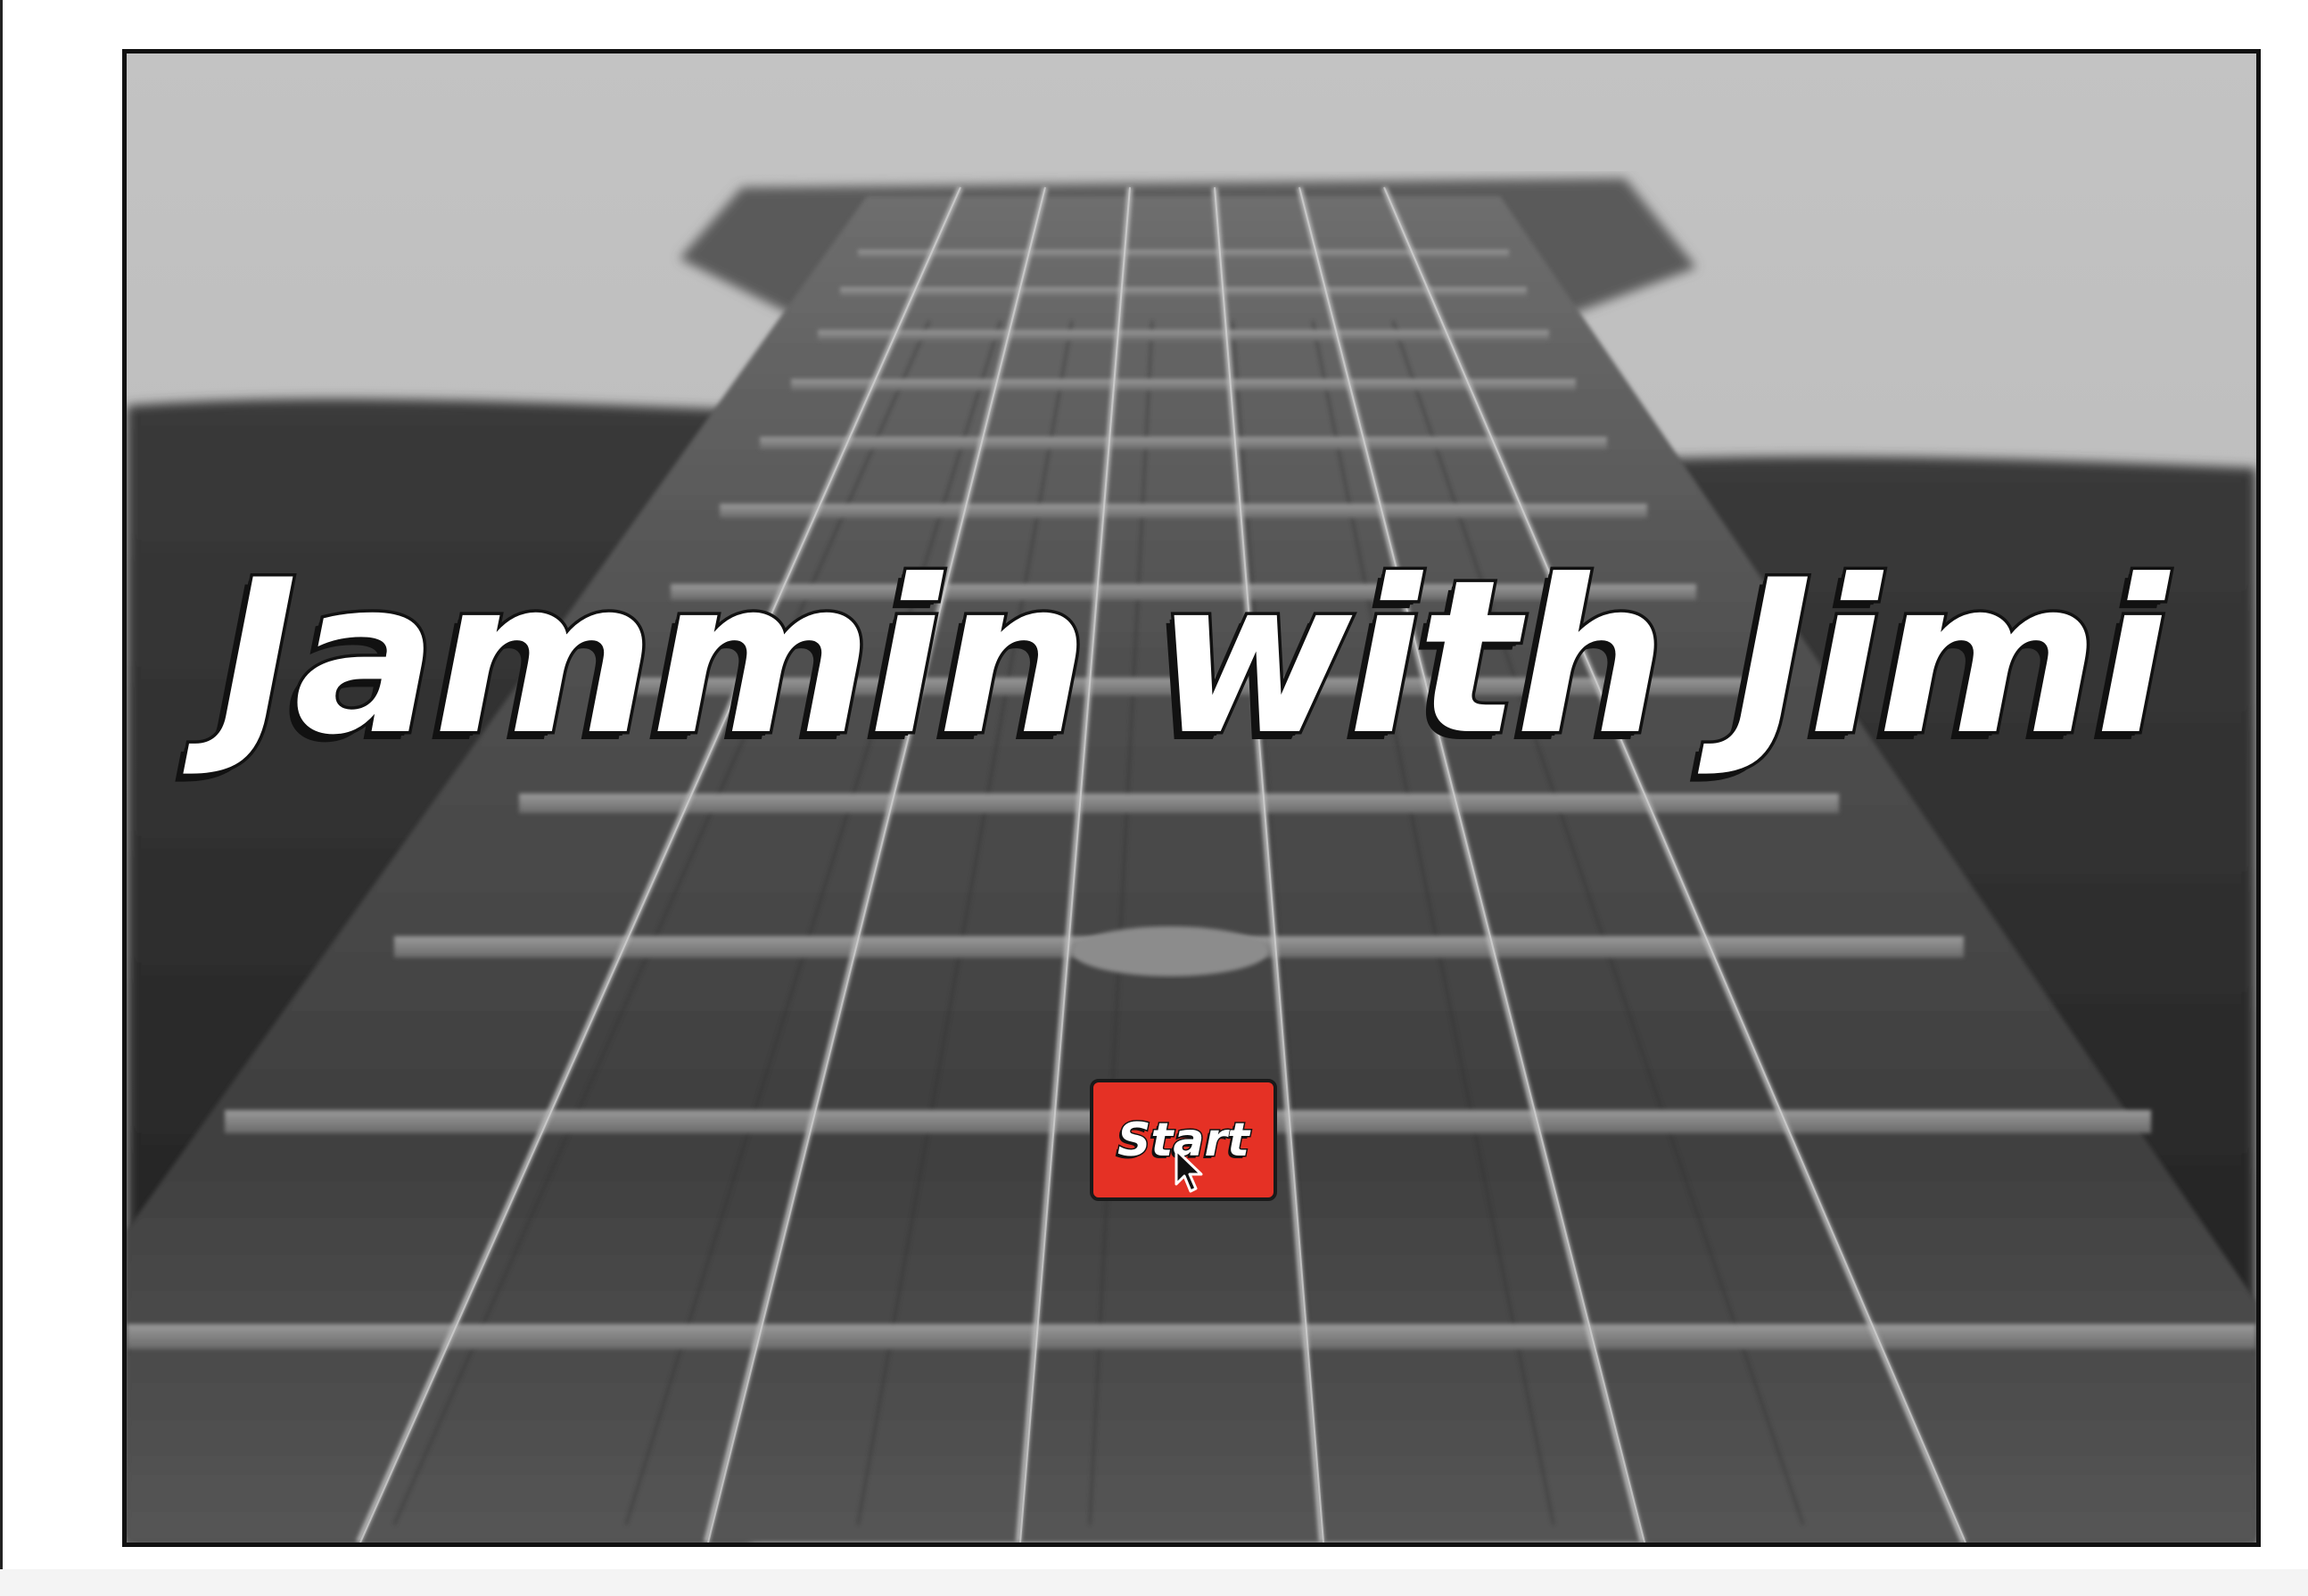 This screenshot has height=1596, width=2308. What do you see at coordinates (1154, 1582) in the screenshot?
I see `bottom-strip` at bounding box center [1154, 1582].